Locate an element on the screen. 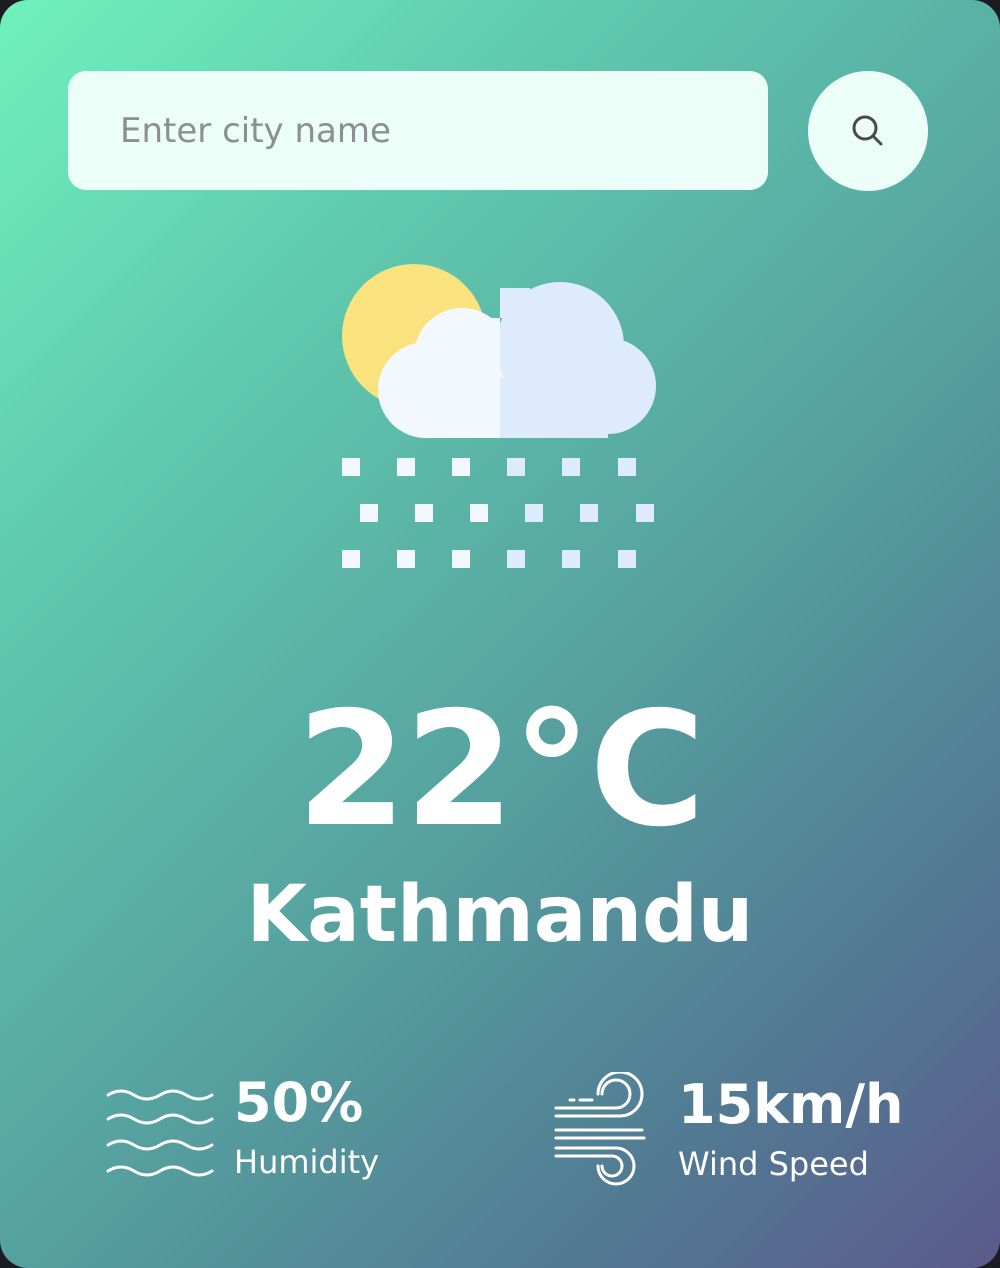 The width and height of the screenshot is (1000, 1268). wind-text: 15km/h Wind Speed is located at coordinates (791, 1129).